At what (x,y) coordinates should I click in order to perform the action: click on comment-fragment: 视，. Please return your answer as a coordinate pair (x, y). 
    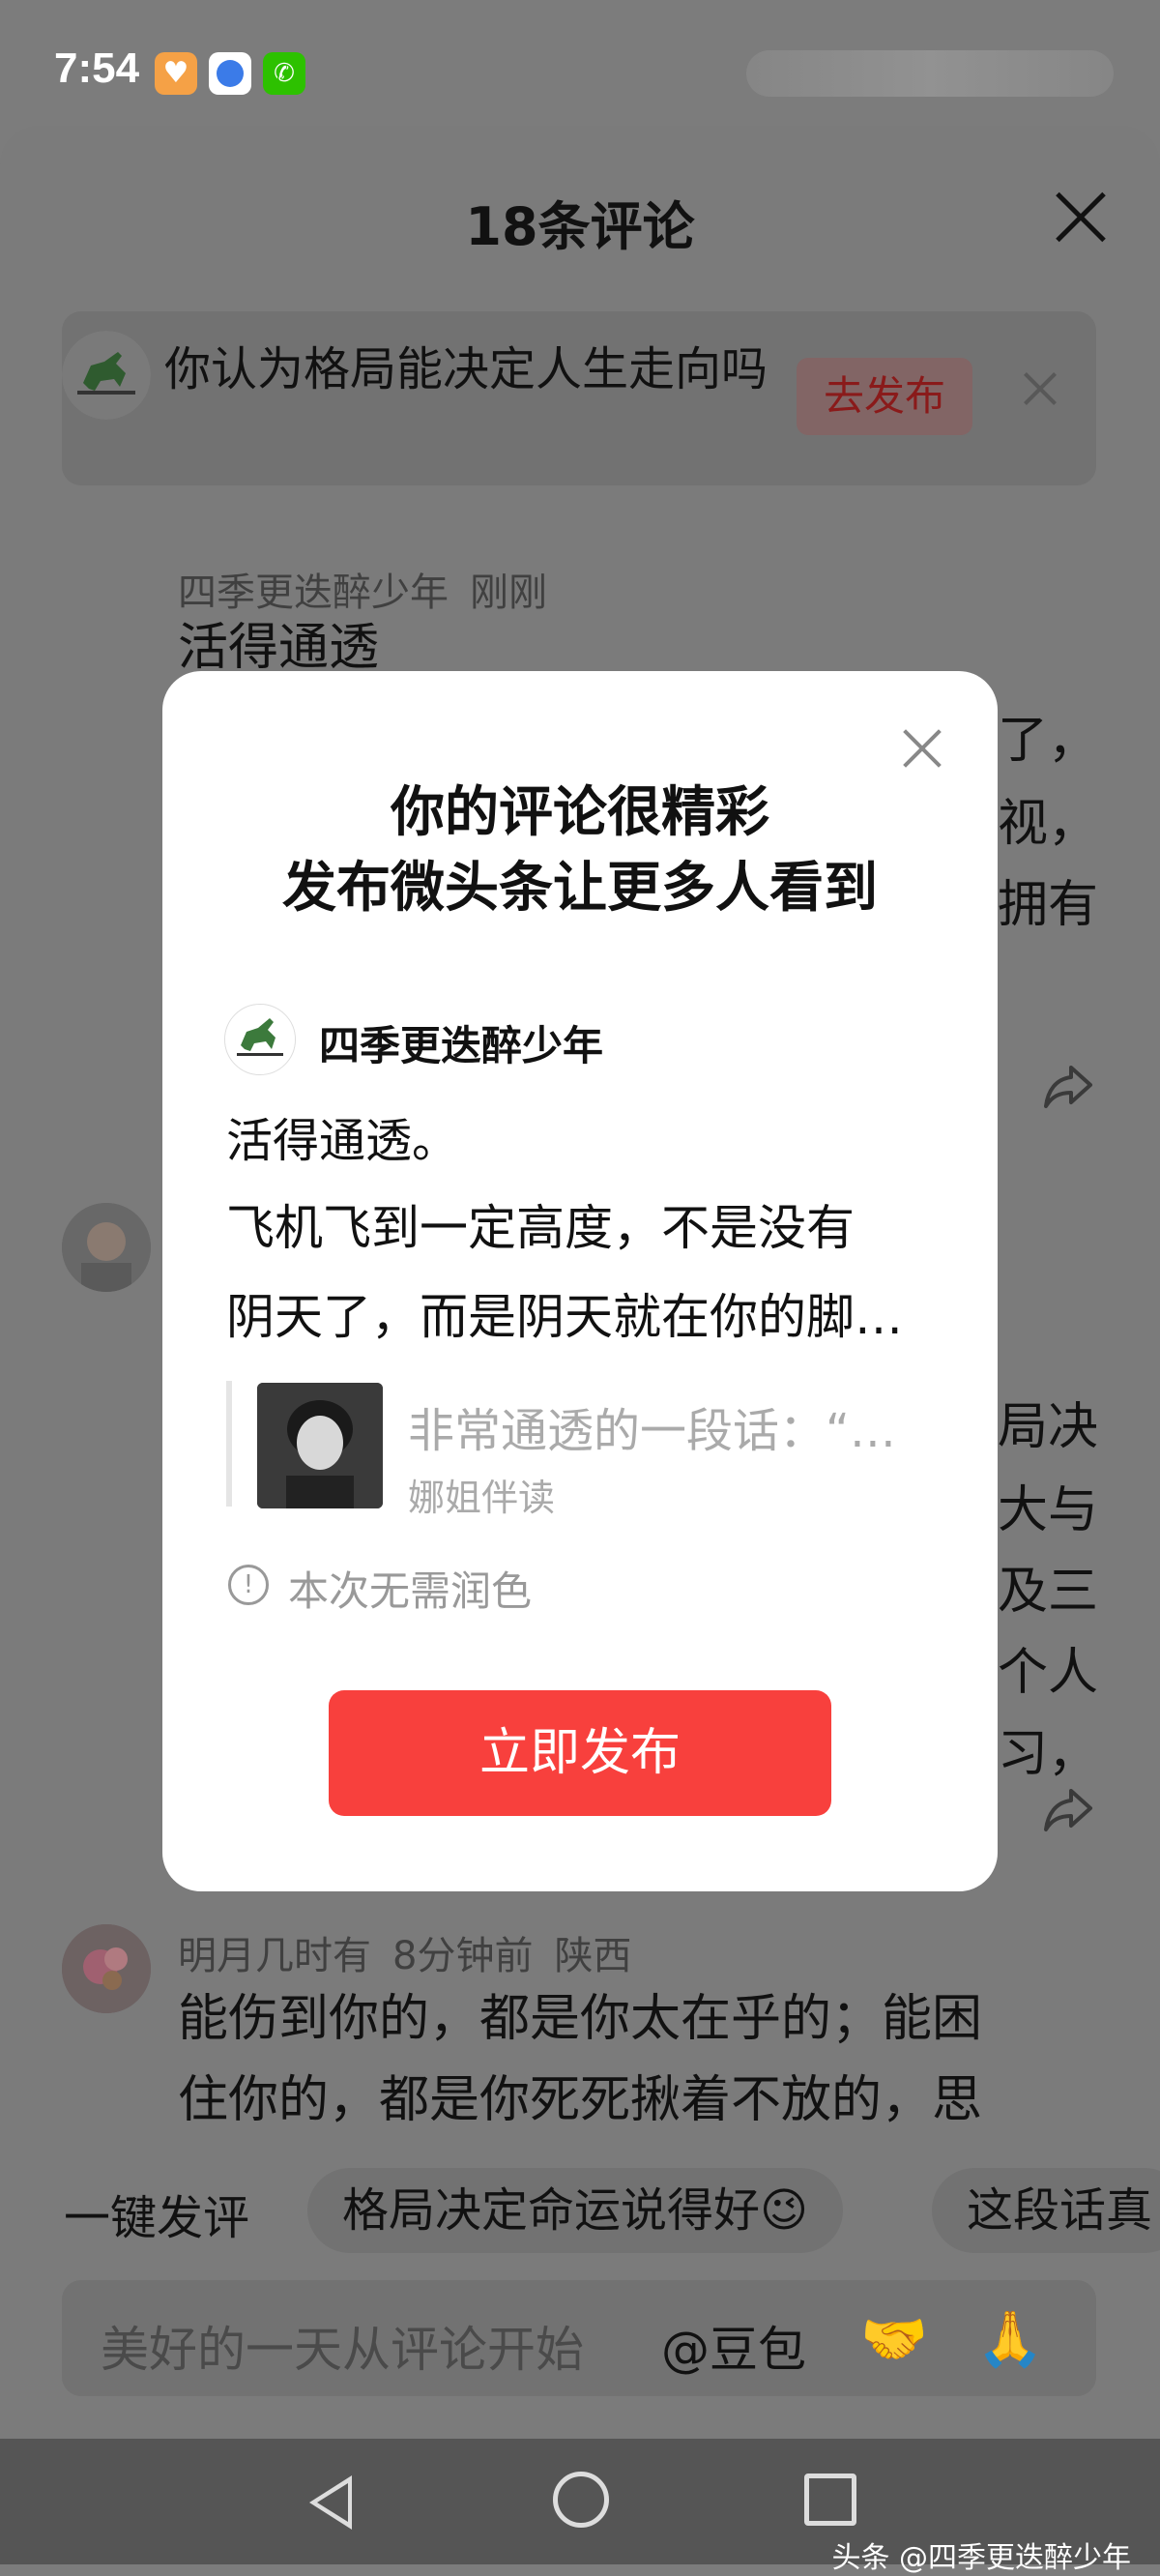
    Looking at the image, I should click on (1048, 824).